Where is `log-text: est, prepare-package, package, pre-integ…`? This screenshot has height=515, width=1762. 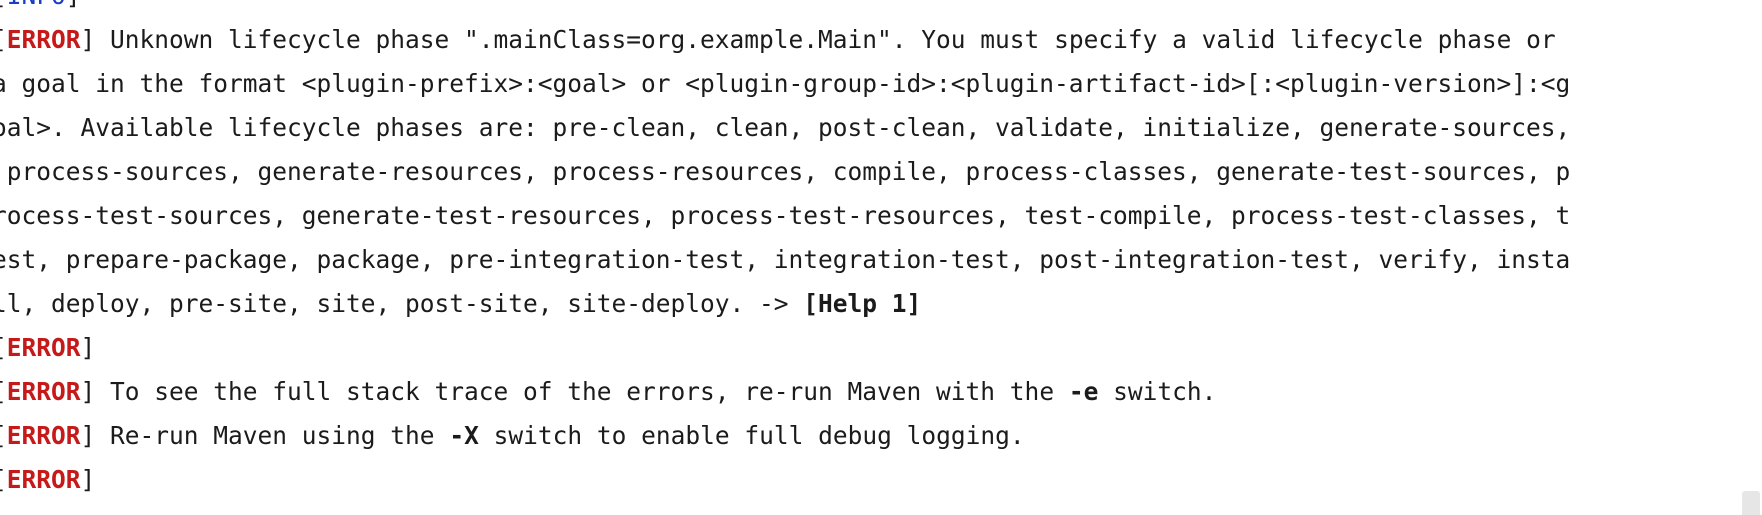 log-text: est, prepare-package, package, pre-integ… is located at coordinates (785, 259).